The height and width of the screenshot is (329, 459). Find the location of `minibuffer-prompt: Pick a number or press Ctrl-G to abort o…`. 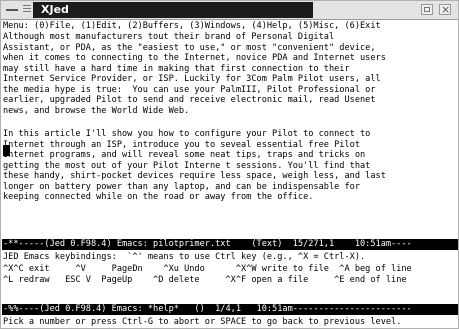

minibuffer-prompt: Pick a number or press Ctrl-G to abort o… is located at coordinates (202, 322).